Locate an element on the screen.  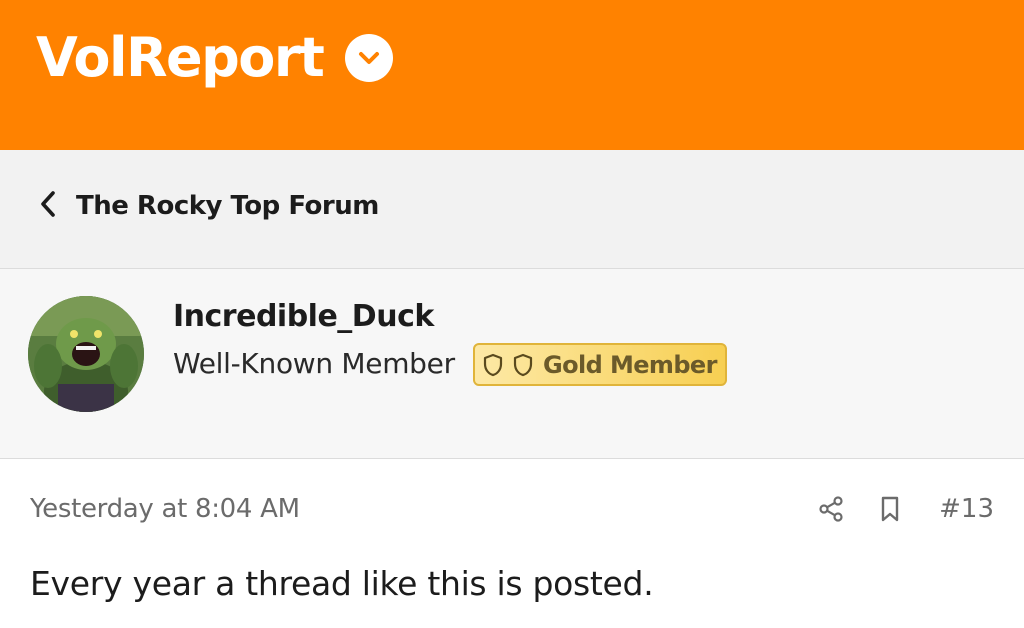
post-timestamp: Yesterday at 8:04 AM is located at coordinates (165, 509).